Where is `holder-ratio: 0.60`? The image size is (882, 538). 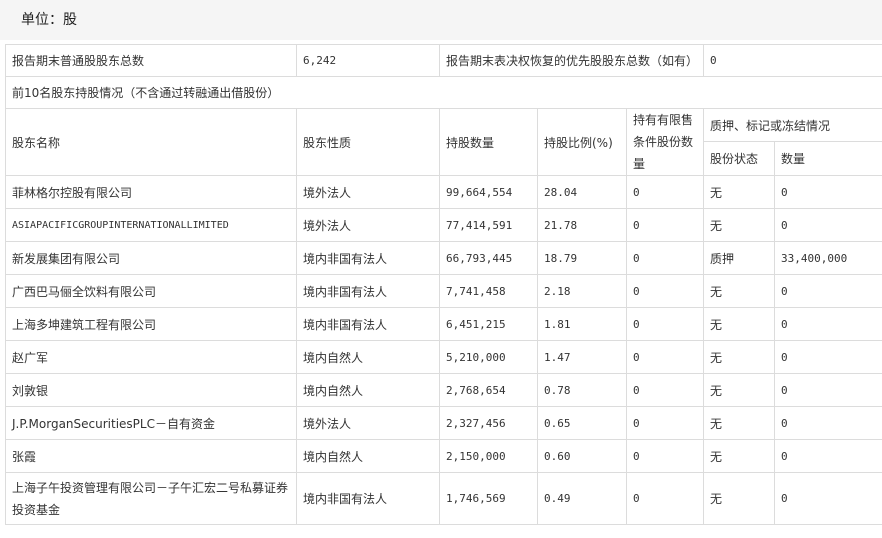
holder-ratio: 0.60 is located at coordinates (582, 456).